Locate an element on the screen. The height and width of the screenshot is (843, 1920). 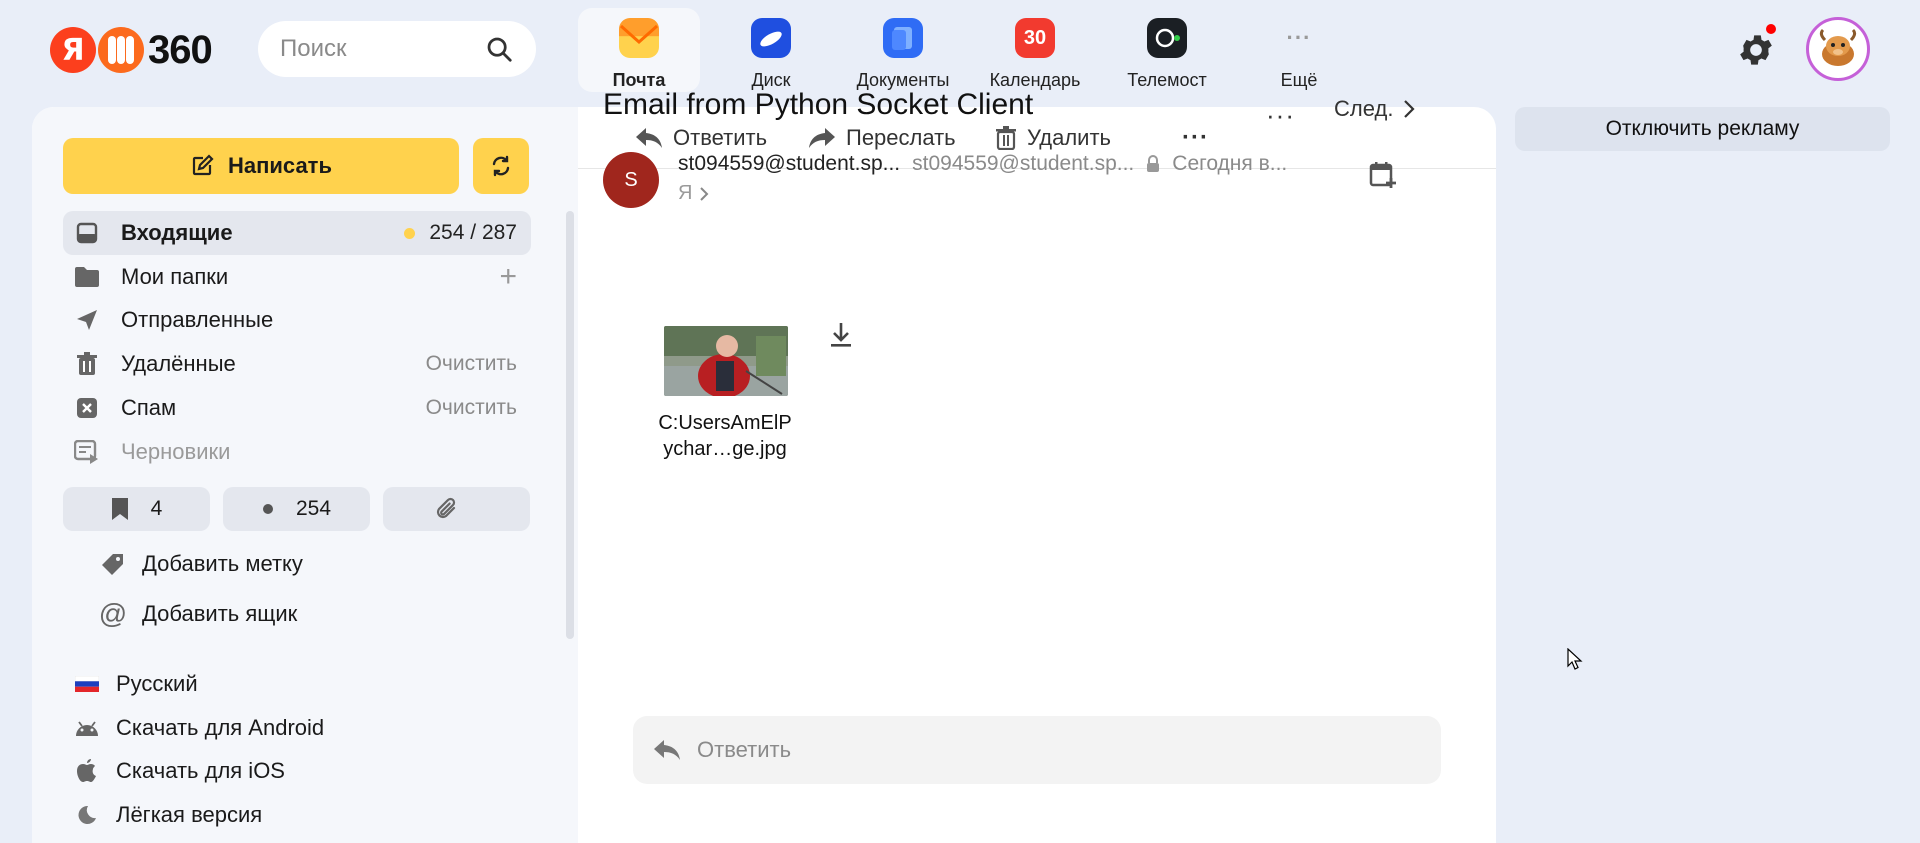
search-placeholder: Поиск is located at coordinates (313, 48).